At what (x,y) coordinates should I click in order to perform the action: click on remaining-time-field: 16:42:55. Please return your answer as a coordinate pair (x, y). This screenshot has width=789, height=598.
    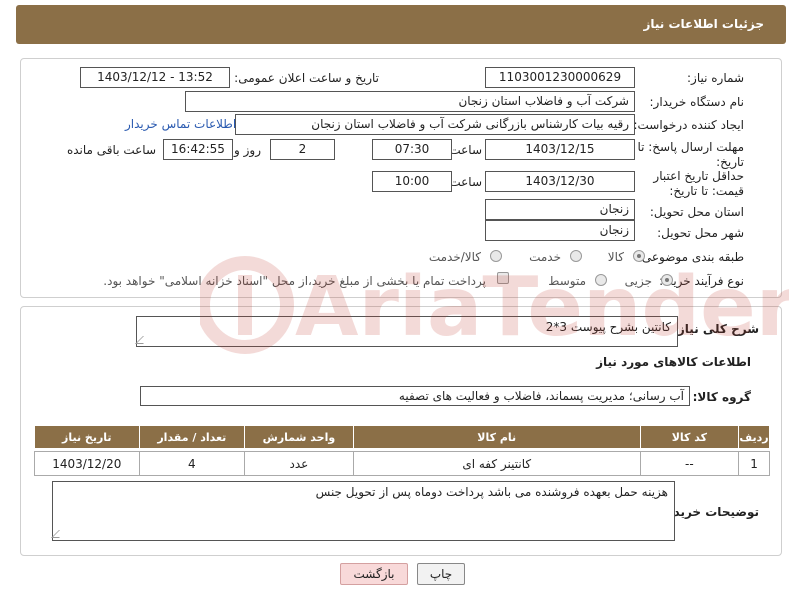
    Looking at the image, I should click on (198, 149).